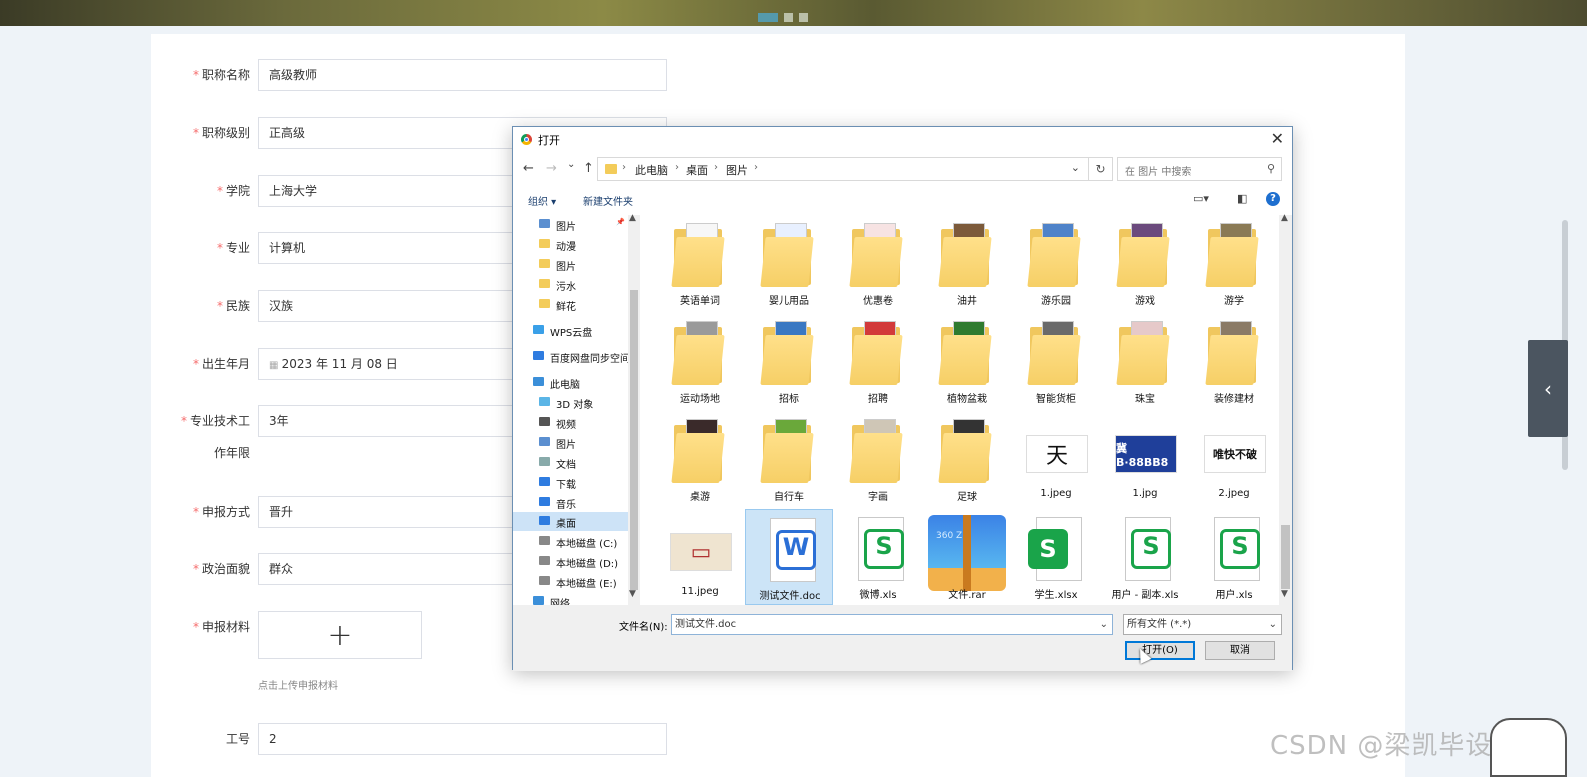 This screenshot has height=777, width=1587. Describe the element at coordinates (967, 263) in the screenshot. I see `file-item: 油井` at that location.